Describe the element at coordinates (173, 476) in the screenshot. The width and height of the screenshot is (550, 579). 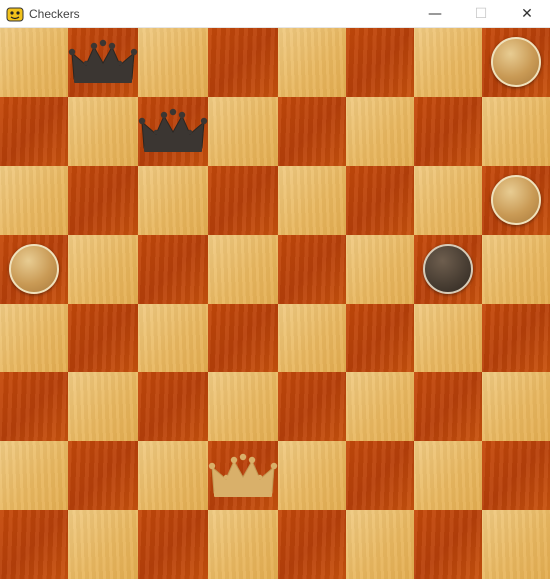
I see `board-square-r6c2` at that location.